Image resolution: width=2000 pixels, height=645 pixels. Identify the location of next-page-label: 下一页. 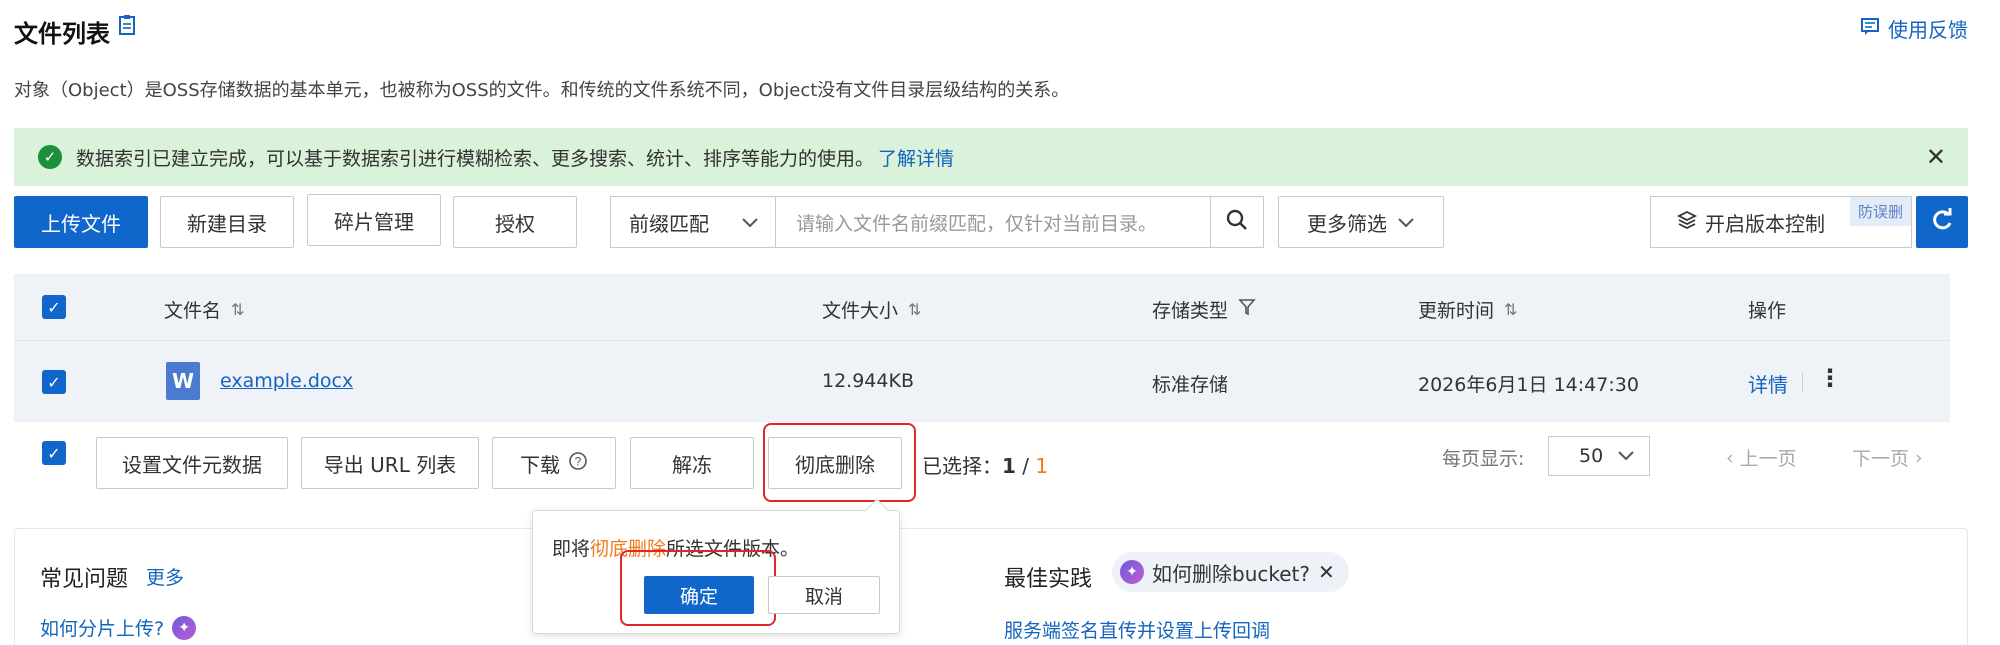
(1881, 459).